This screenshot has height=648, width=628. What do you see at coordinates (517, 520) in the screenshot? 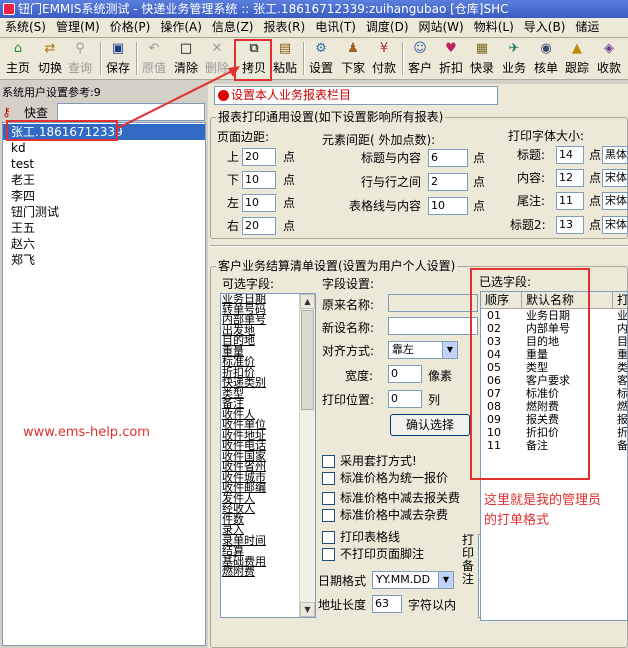
I see `annotation-note-line2: 的打单格式` at bounding box center [517, 520].